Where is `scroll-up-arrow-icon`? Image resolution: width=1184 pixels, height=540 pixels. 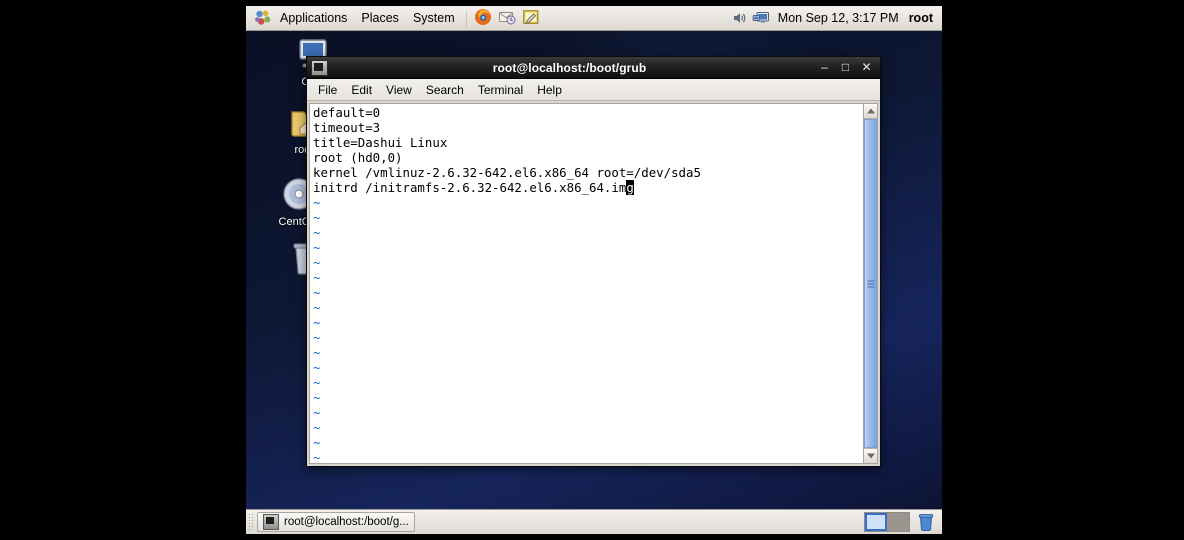 scroll-up-arrow-icon is located at coordinates (870, 111).